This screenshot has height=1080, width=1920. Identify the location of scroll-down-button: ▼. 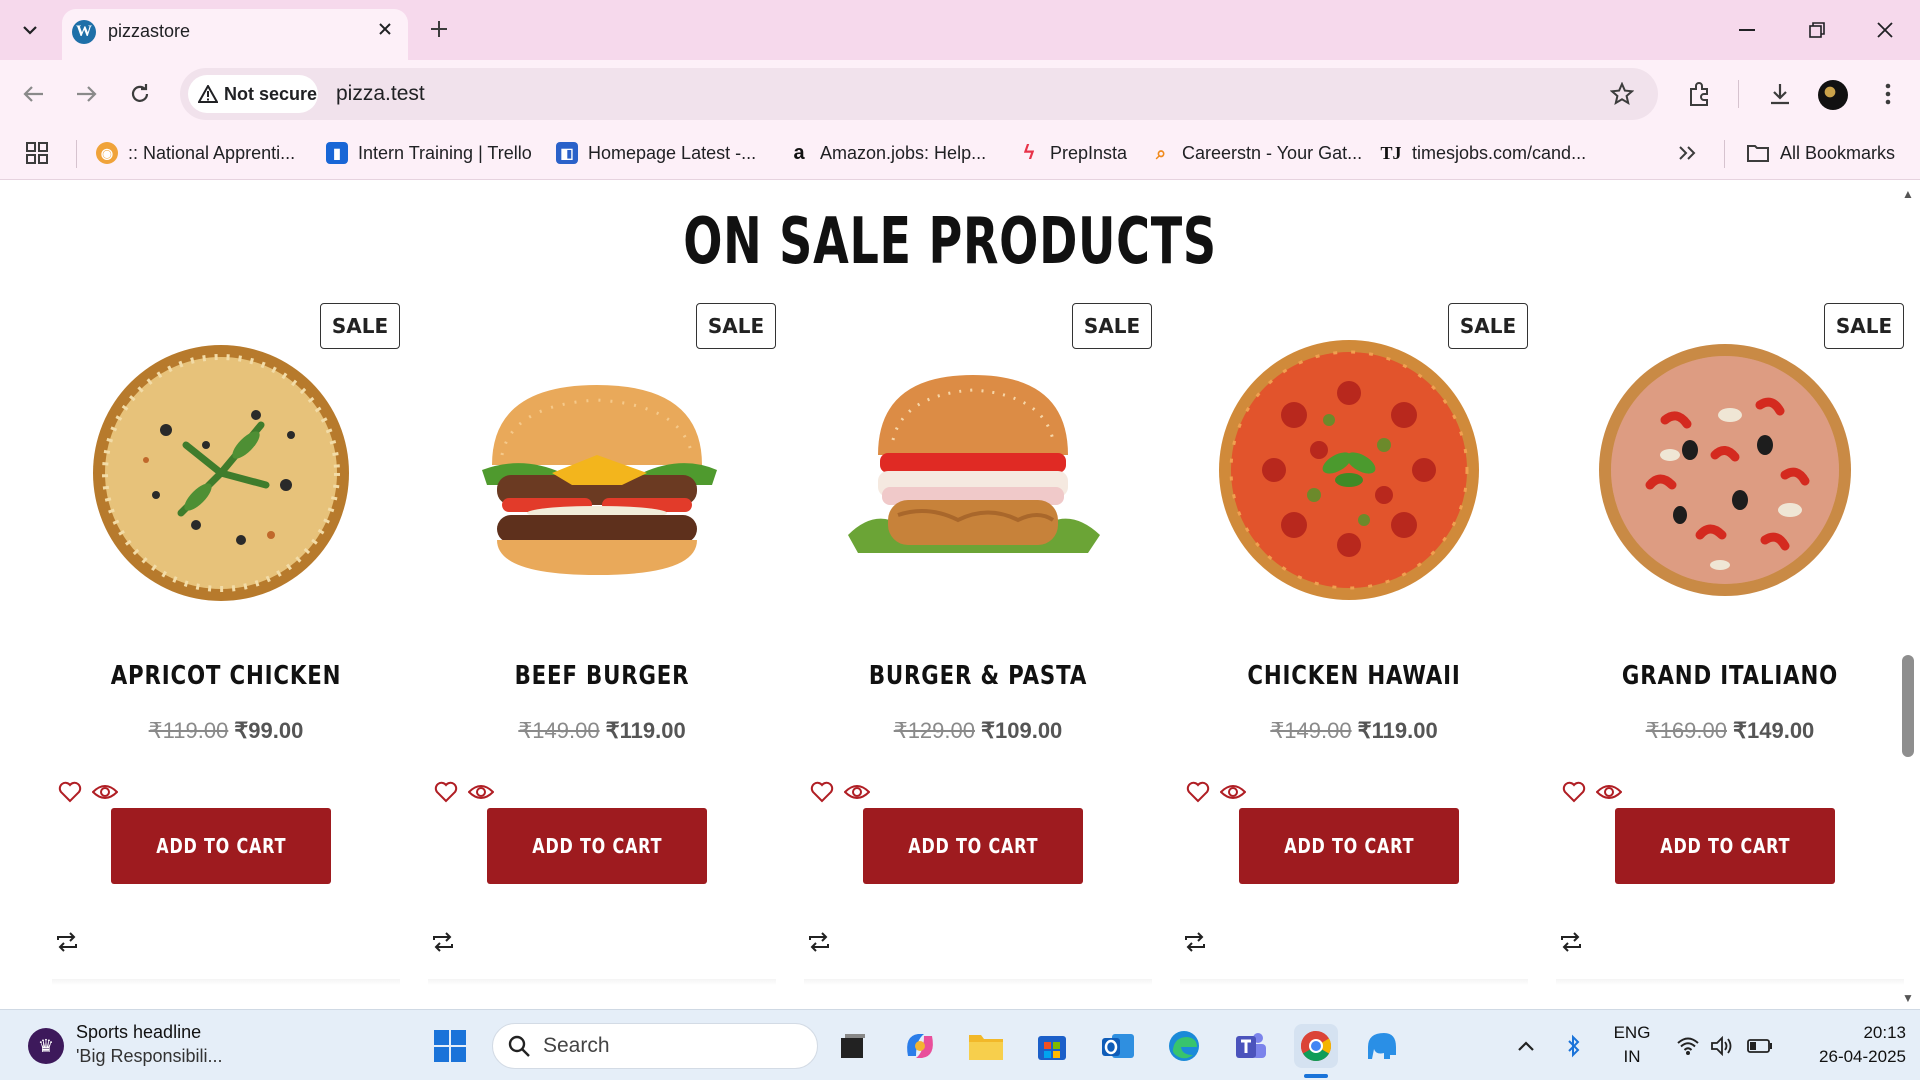
(1908, 998).